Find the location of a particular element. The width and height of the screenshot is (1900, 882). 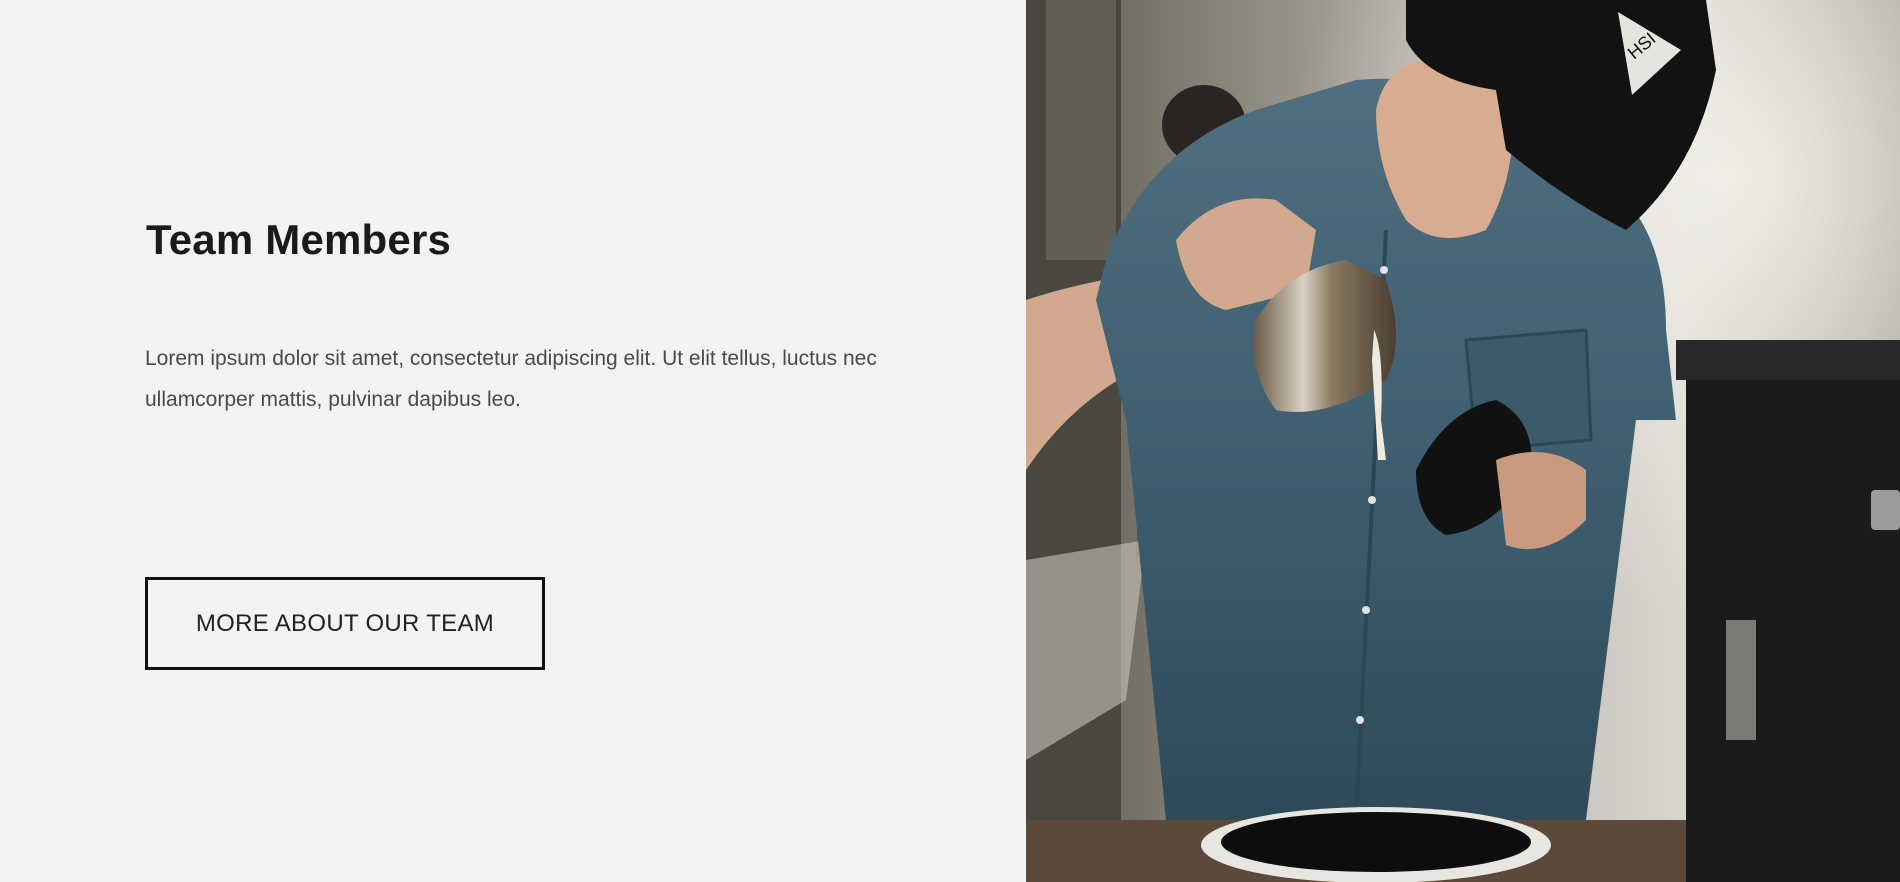

section-title: Team Members is located at coordinates (299, 239).